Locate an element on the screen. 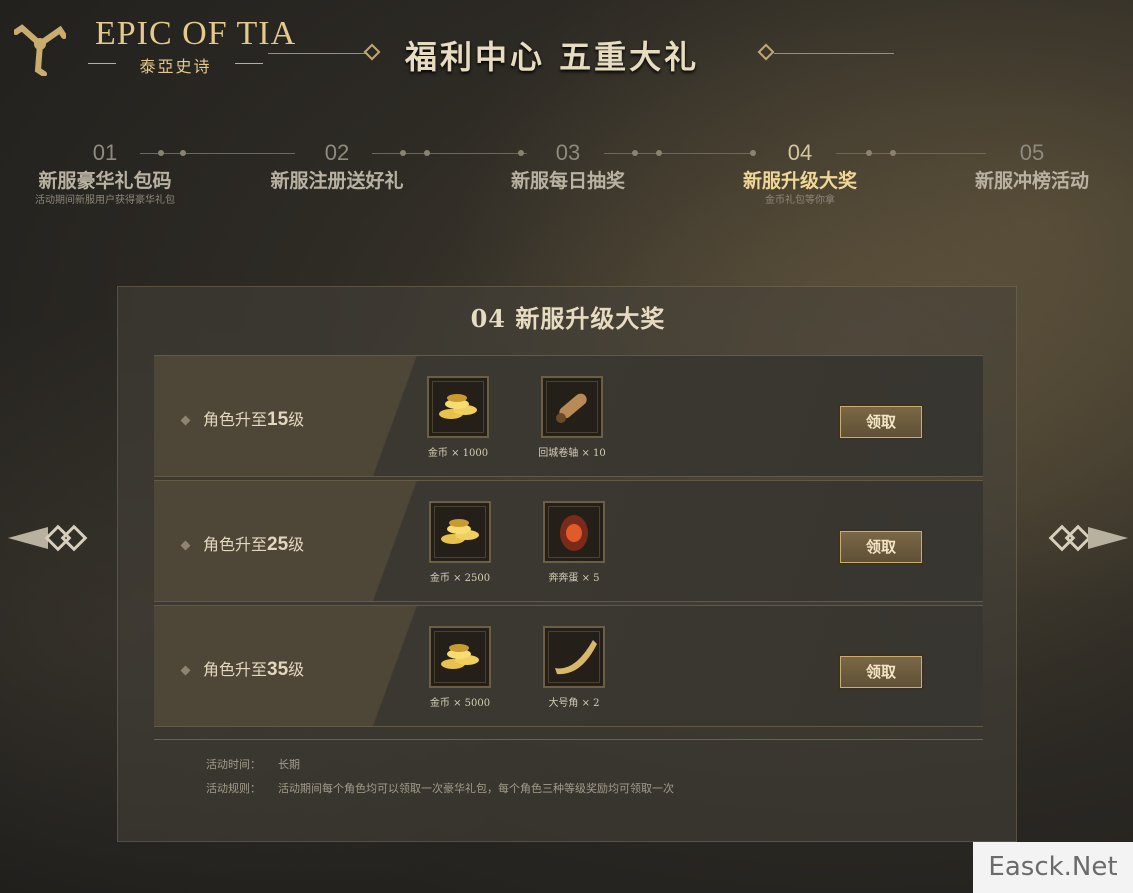  reward-item: 金币 × 1000 is located at coordinates (458, 417).